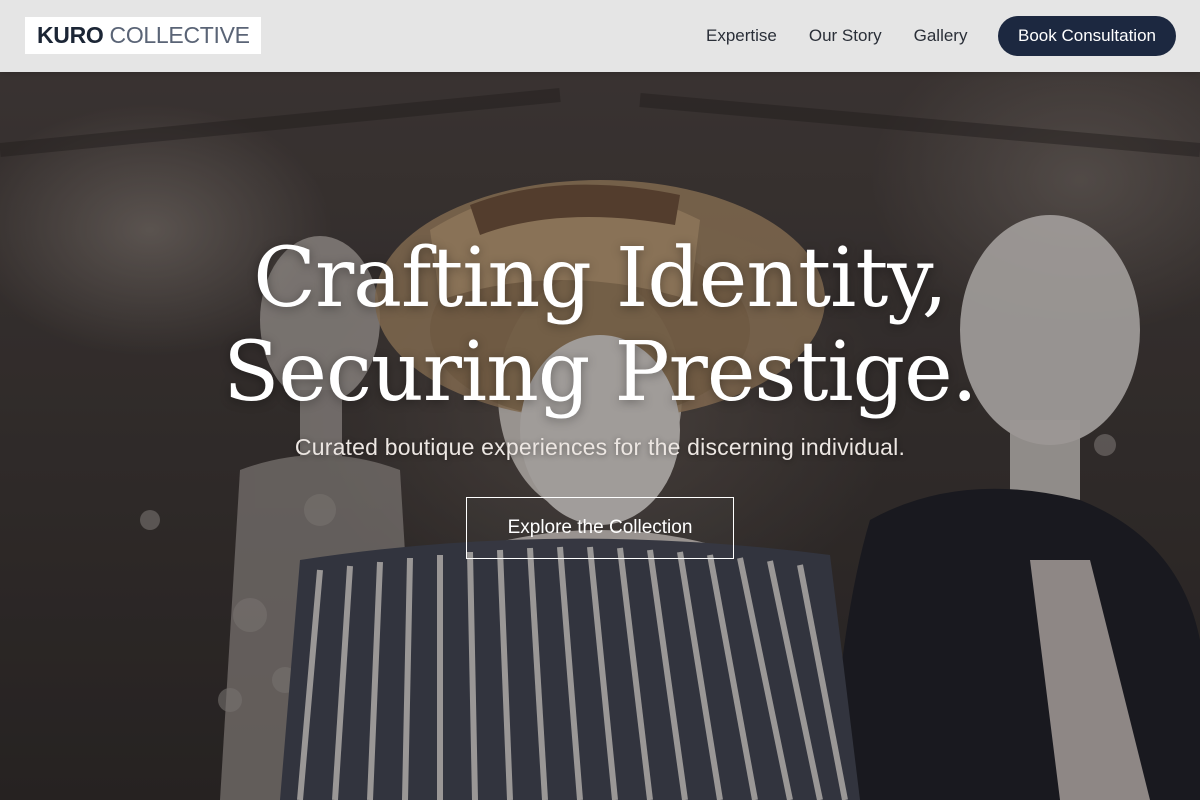 The width and height of the screenshot is (1200, 800). I want to click on hero-title-line-1: Crafting Identity,, so click(600, 278).